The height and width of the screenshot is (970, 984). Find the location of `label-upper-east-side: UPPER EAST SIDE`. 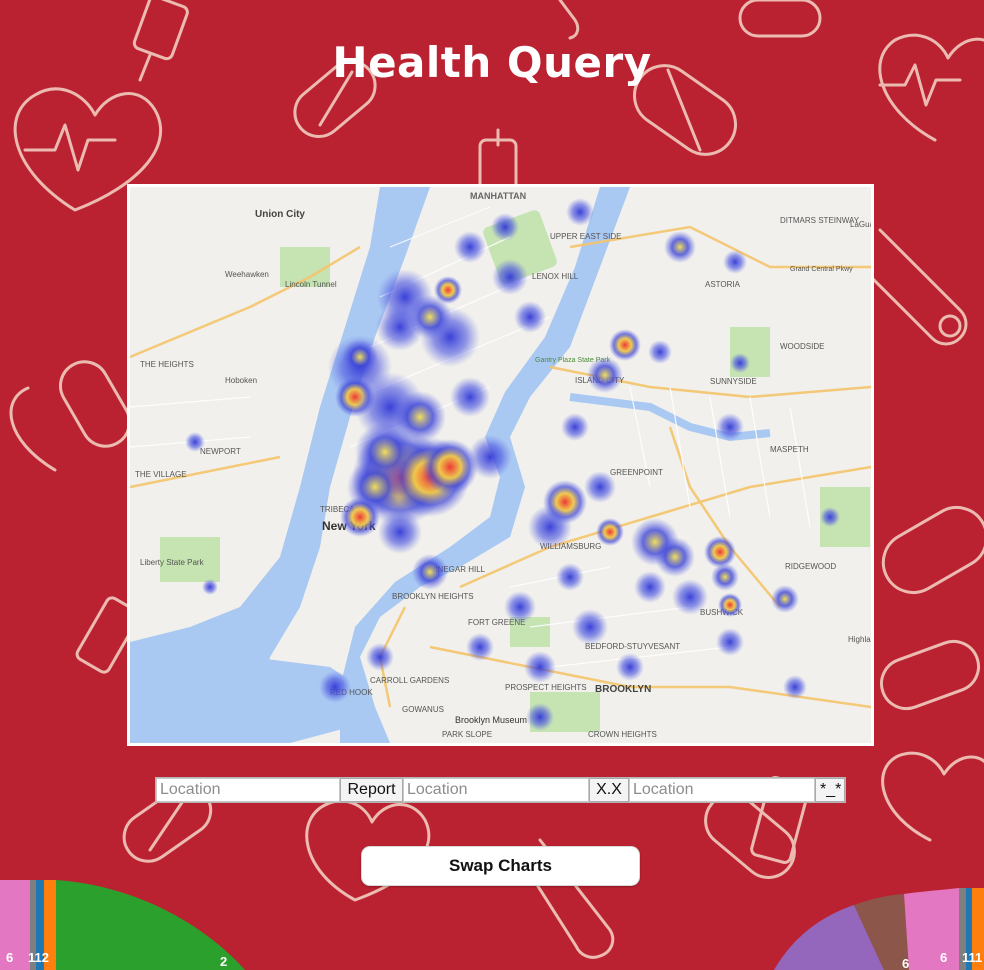

label-upper-east-side: UPPER EAST SIDE is located at coordinates (585, 236).